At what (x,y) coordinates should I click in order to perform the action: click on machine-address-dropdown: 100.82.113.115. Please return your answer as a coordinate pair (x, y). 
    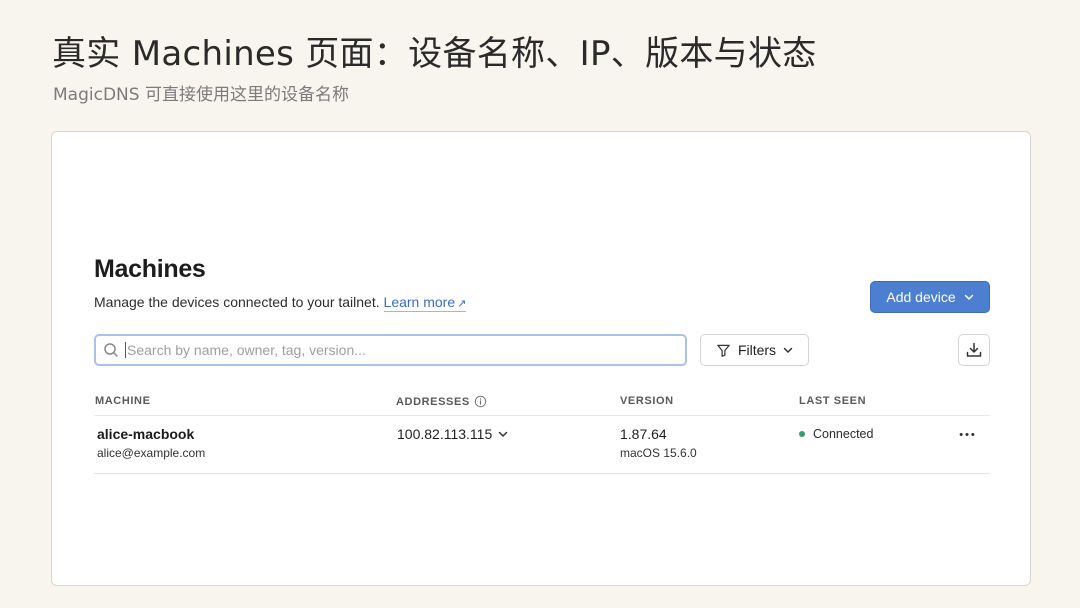
    Looking at the image, I should click on (452, 434).